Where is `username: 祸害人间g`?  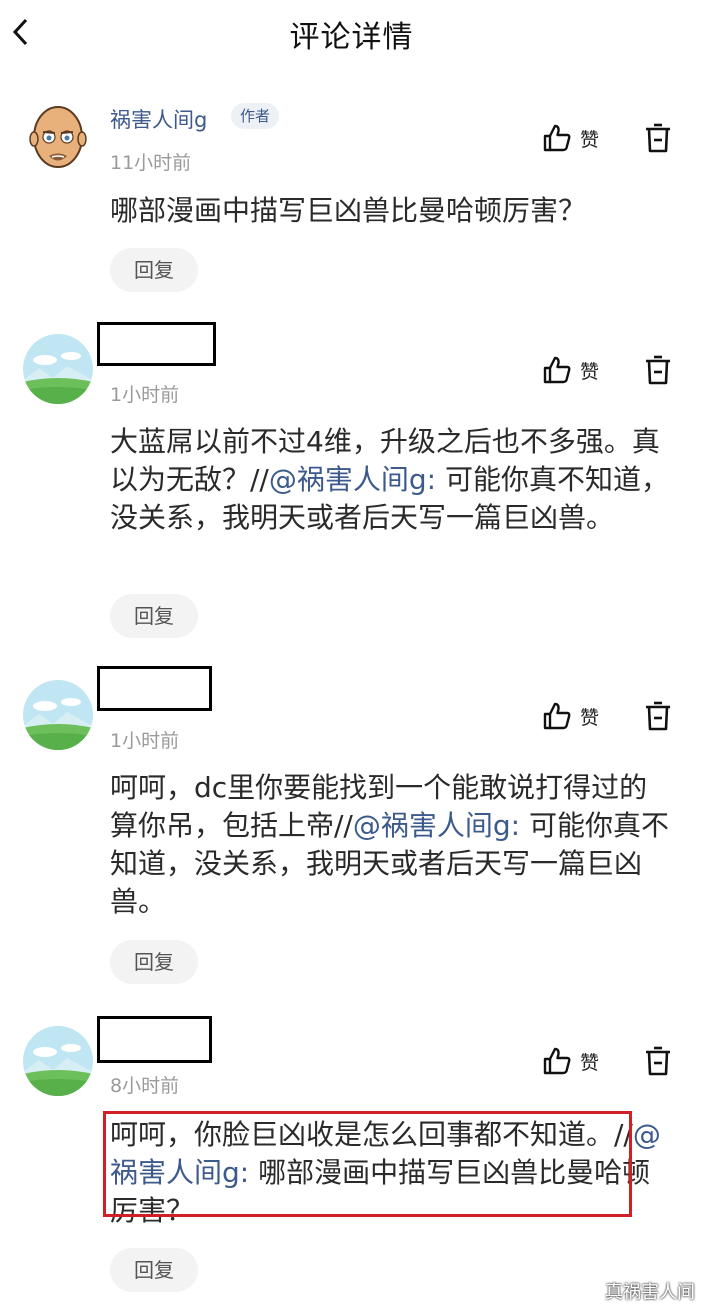
username: 祸害人间g is located at coordinates (158, 119).